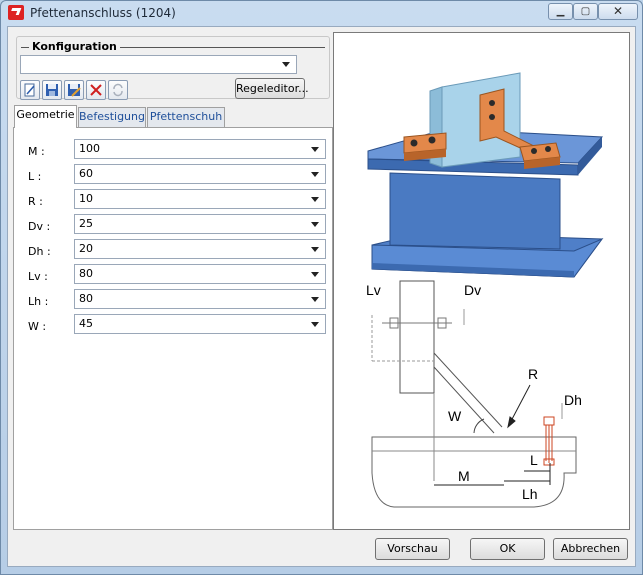  Describe the element at coordinates (38, 301) in the screenshot. I see `label-lh: Lh :` at that location.